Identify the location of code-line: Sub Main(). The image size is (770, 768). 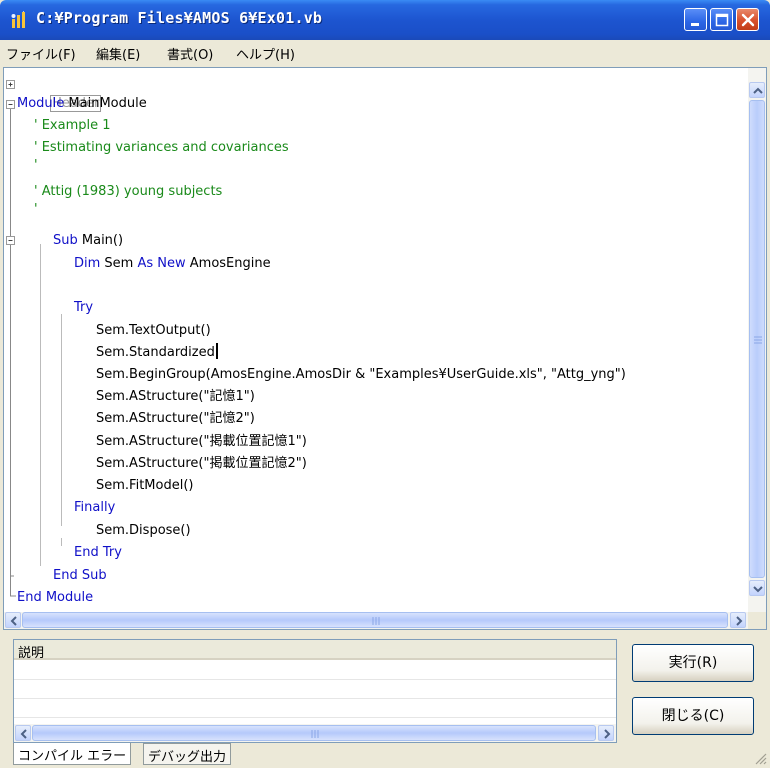
(88, 241).